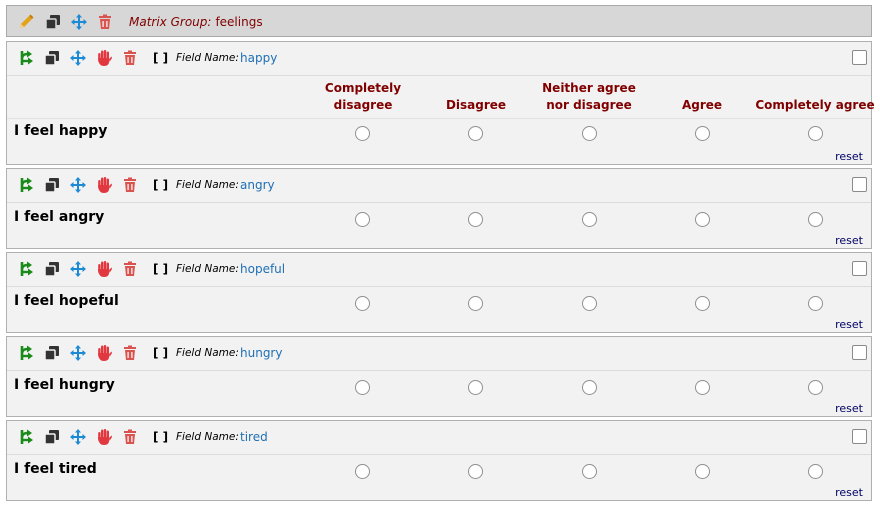 The width and height of the screenshot is (880, 507). I want to click on column-header-line1: Completely, so click(363, 88).